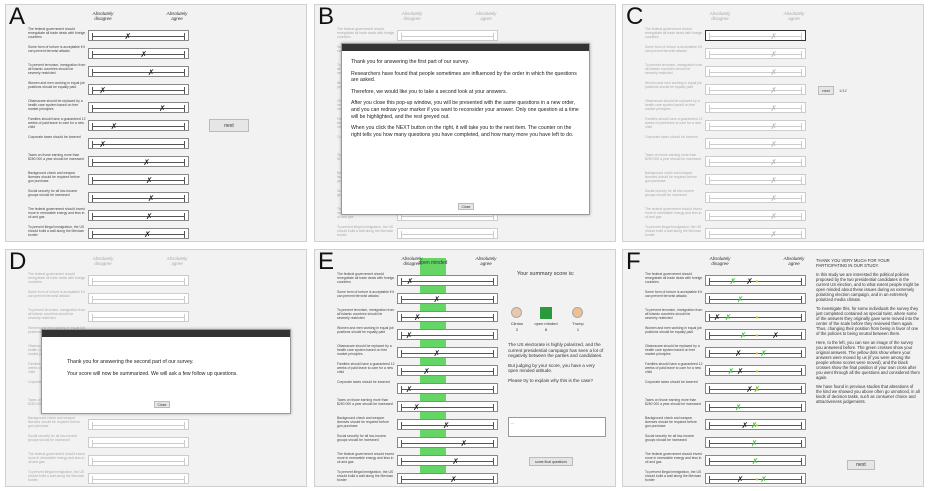 This screenshot has width=928, height=491. I want to click on final-questions-button: some final questions, so click(551, 461).